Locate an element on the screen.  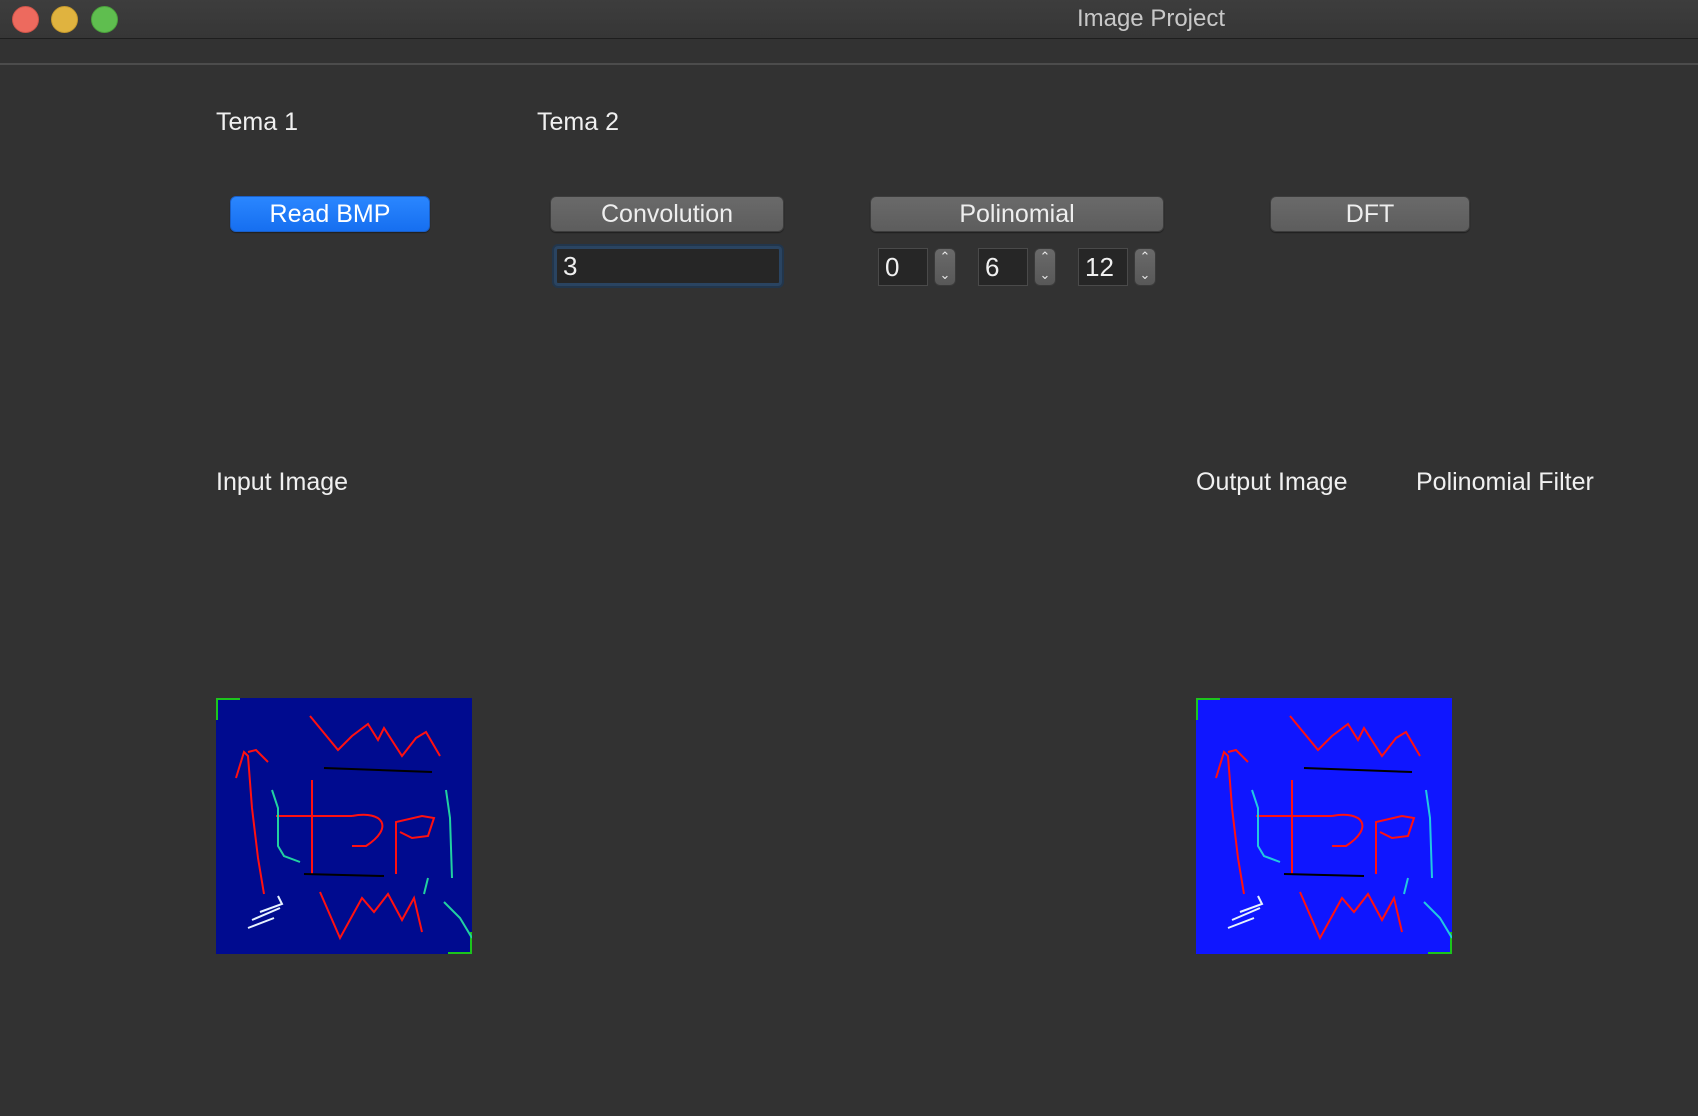
polinomial-coef-0-input: 0 is located at coordinates (903, 267).